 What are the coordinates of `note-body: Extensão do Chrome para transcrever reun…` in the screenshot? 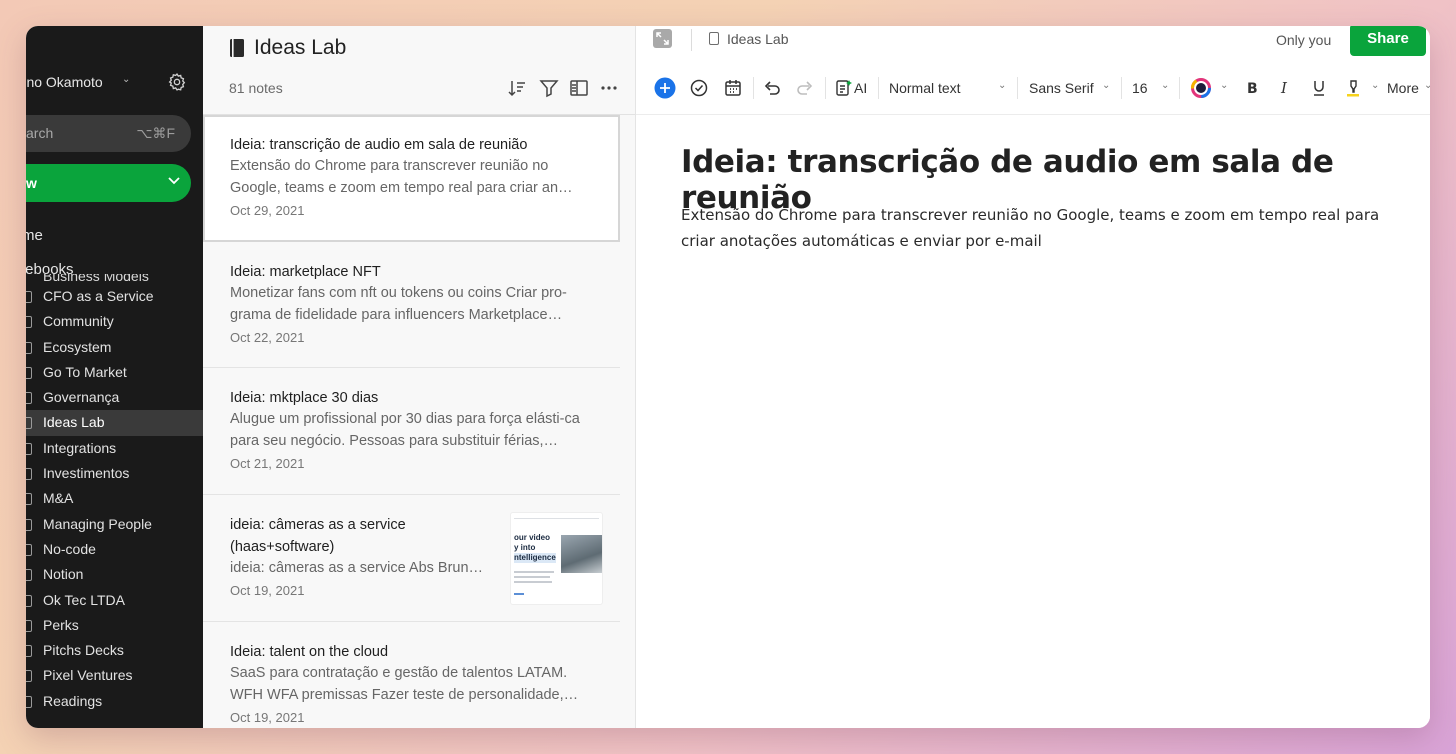 It's located at (1031, 228).